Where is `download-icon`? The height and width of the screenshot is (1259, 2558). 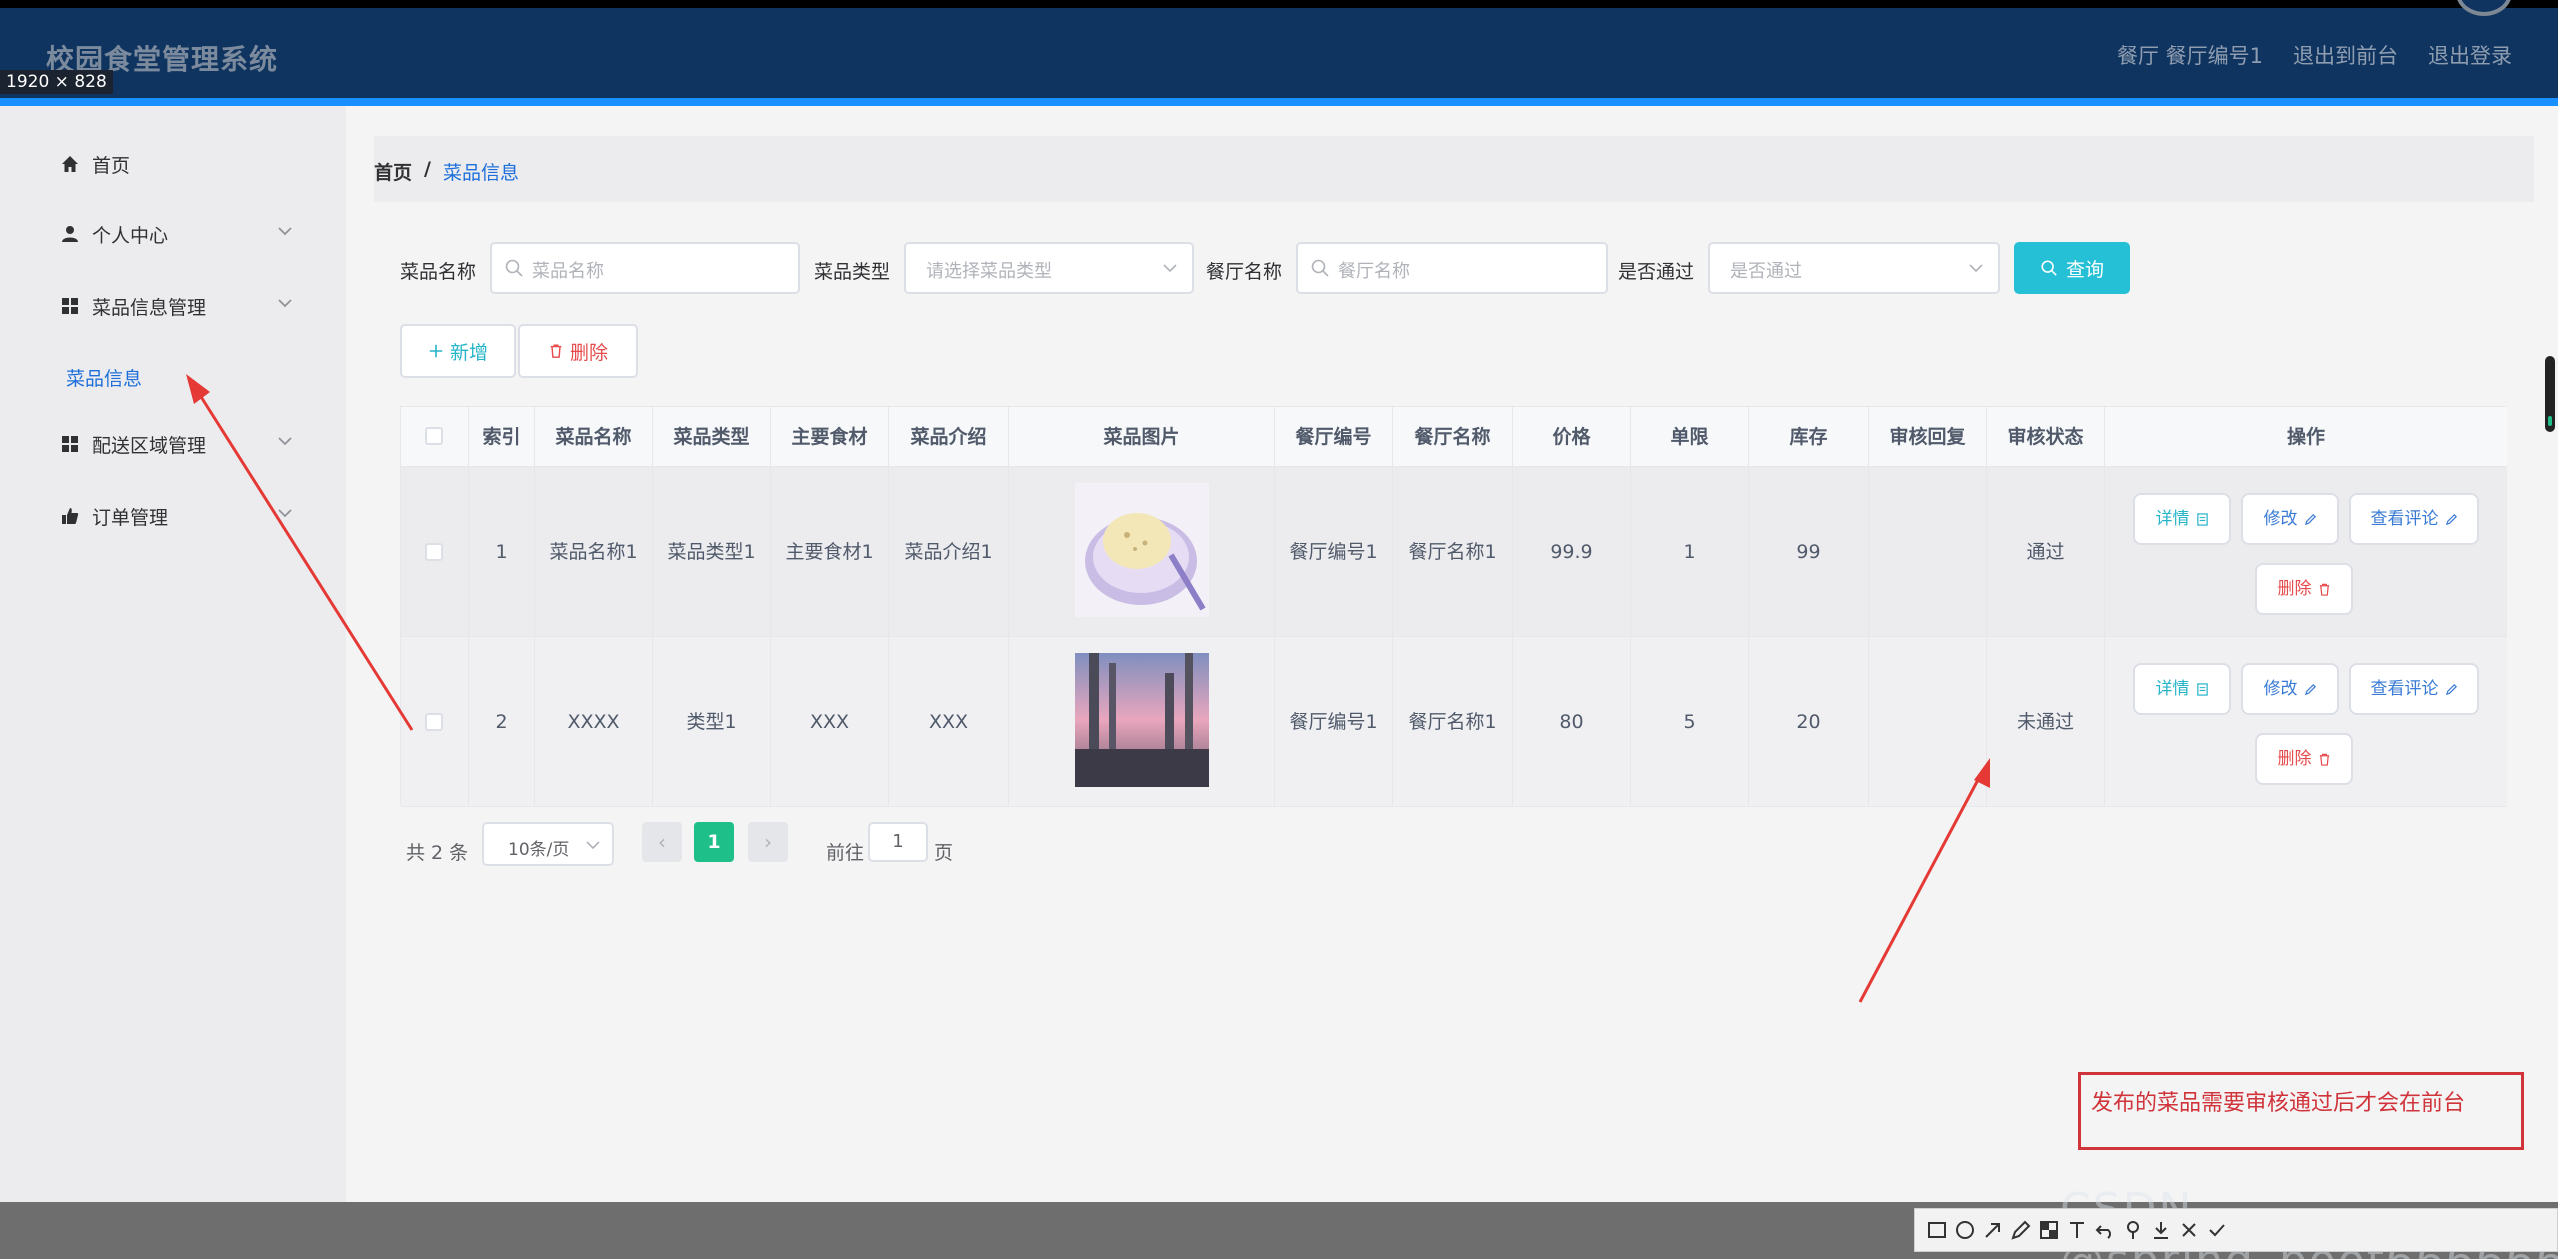
download-icon is located at coordinates (2161, 1230).